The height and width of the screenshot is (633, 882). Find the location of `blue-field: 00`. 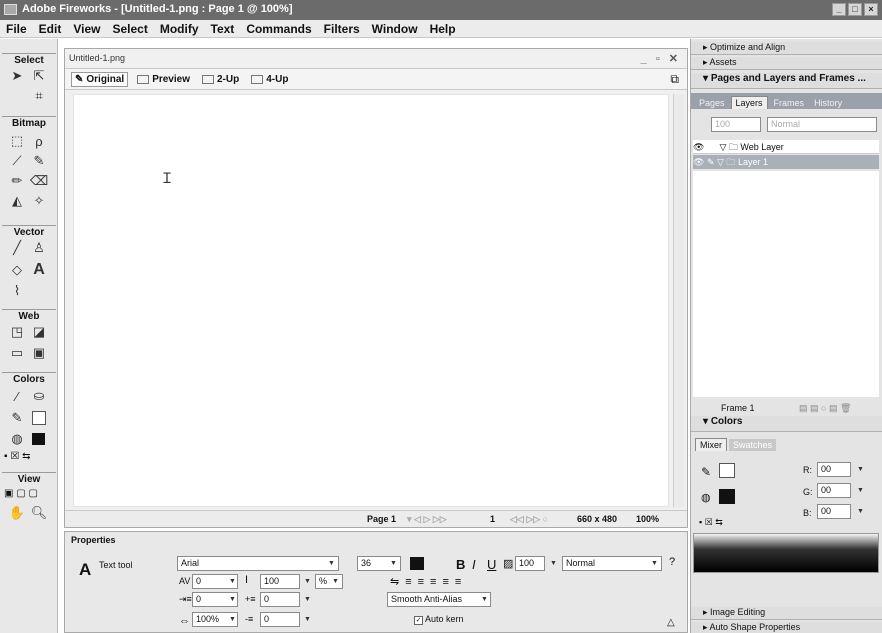

blue-field: 00 is located at coordinates (834, 511).